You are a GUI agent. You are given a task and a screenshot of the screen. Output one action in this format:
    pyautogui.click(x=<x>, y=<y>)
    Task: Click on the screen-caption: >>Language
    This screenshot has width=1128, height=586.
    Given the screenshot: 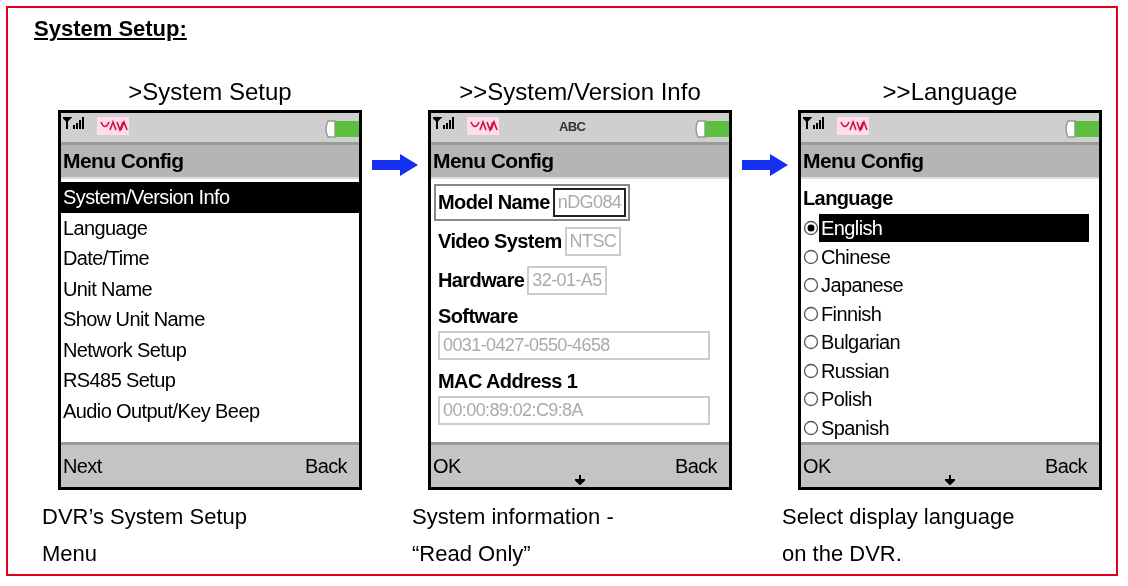 What is the action you would take?
    pyautogui.click(x=950, y=92)
    